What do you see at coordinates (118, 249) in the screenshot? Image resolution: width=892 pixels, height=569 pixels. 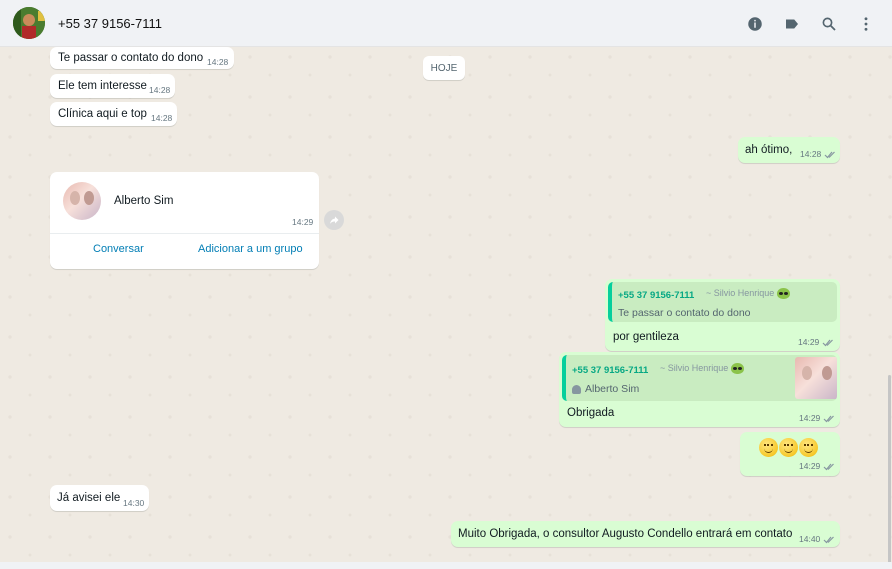 I see `contact-card-chat-button: Conversar` at bounding box center [118, 249].